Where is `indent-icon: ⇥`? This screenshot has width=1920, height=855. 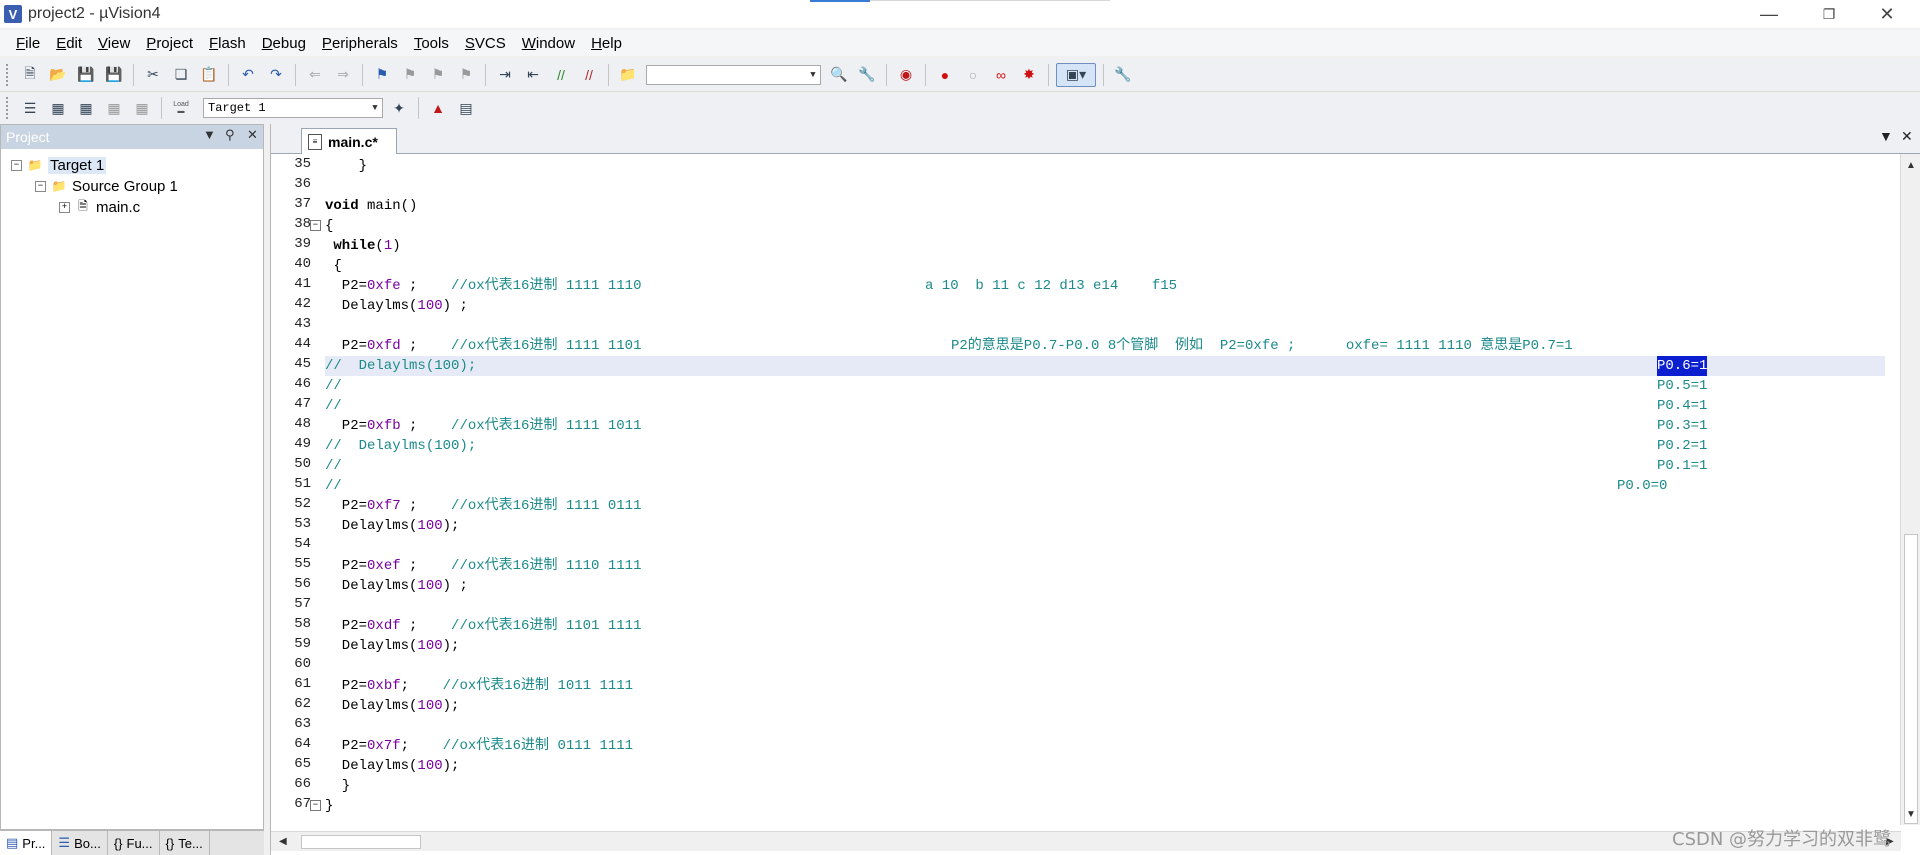 indent-icon: ⇥ is located at coordinates (505, 75).